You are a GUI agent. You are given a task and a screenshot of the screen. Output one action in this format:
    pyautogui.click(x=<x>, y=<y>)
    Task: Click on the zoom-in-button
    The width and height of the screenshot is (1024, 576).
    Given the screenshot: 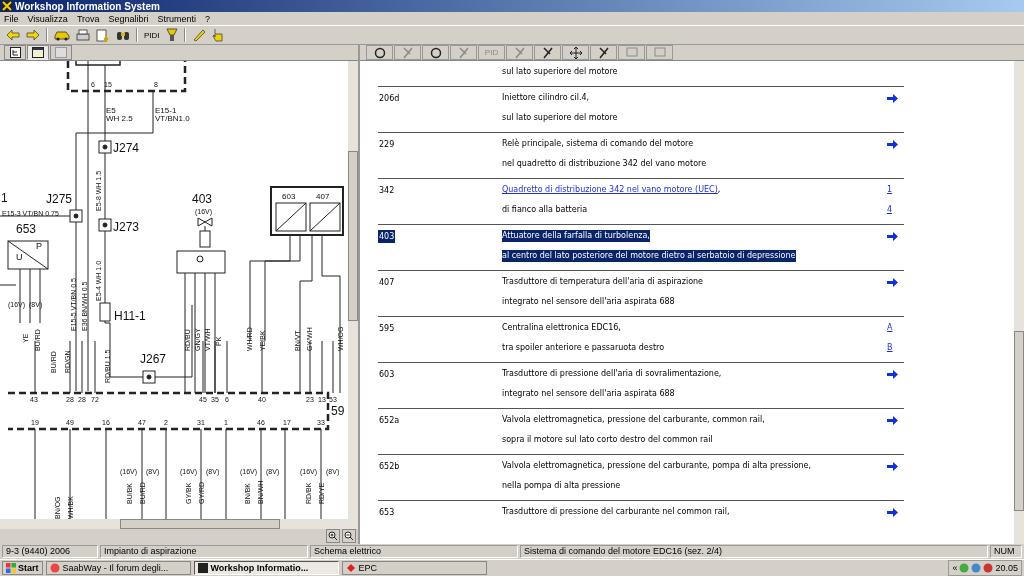 What is the action you would take?
    pyautogui.click(x=333, y=536)
    